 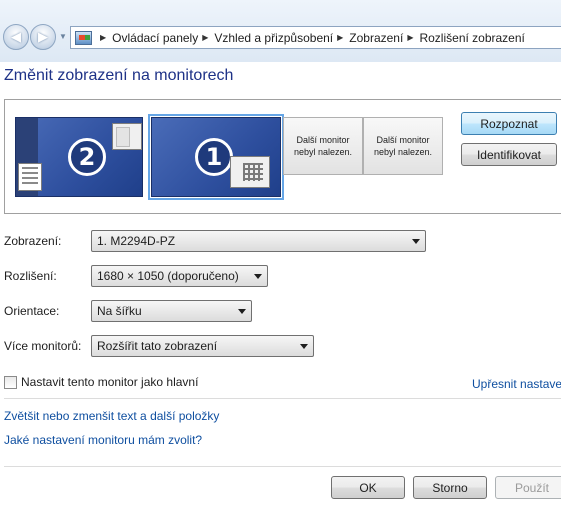 I want to click on apply-button: Použít, so click(x=528, y=487).